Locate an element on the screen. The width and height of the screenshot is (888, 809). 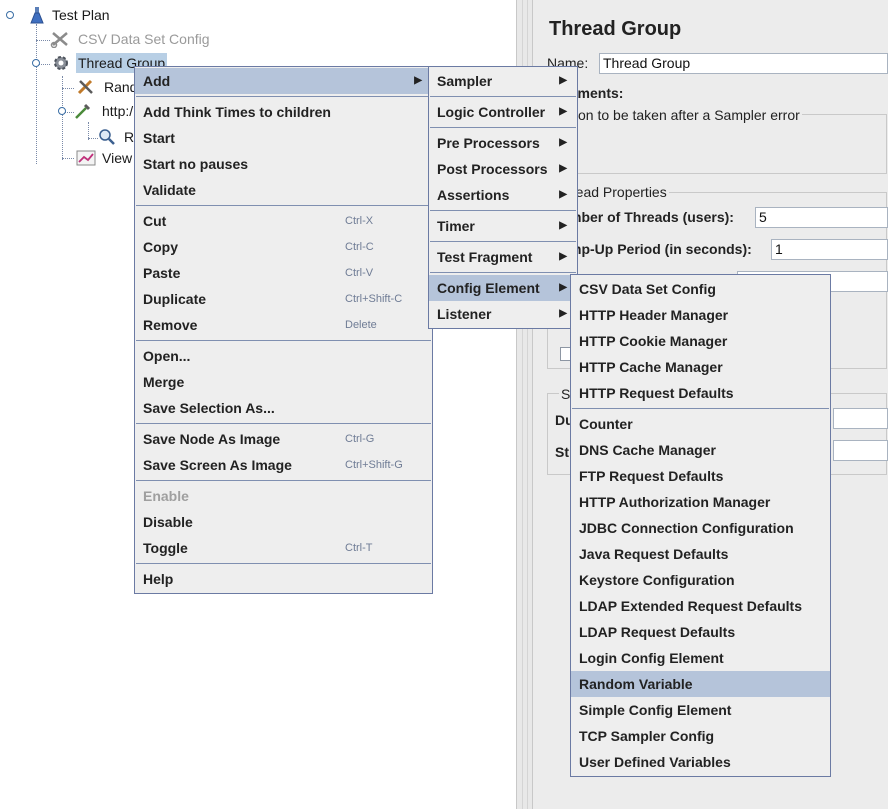
menu-item-add-think-times-to-children: Add Think Times to children is located at coordinates (283, 112).